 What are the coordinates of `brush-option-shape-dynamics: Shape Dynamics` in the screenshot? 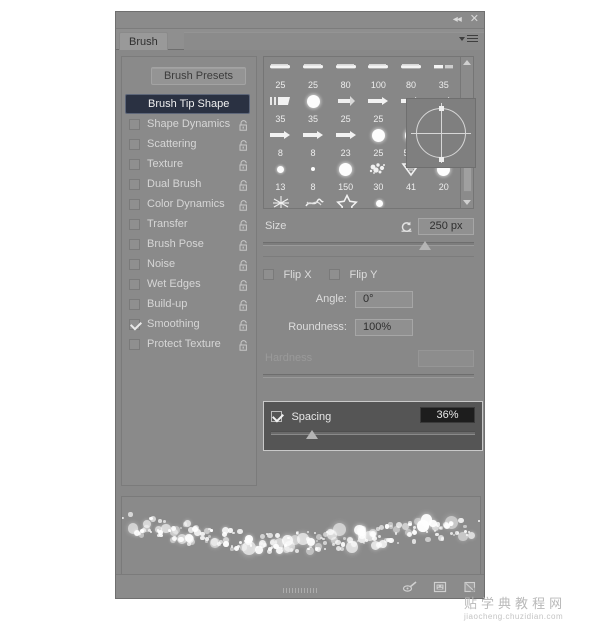 It's located at (190, 124).